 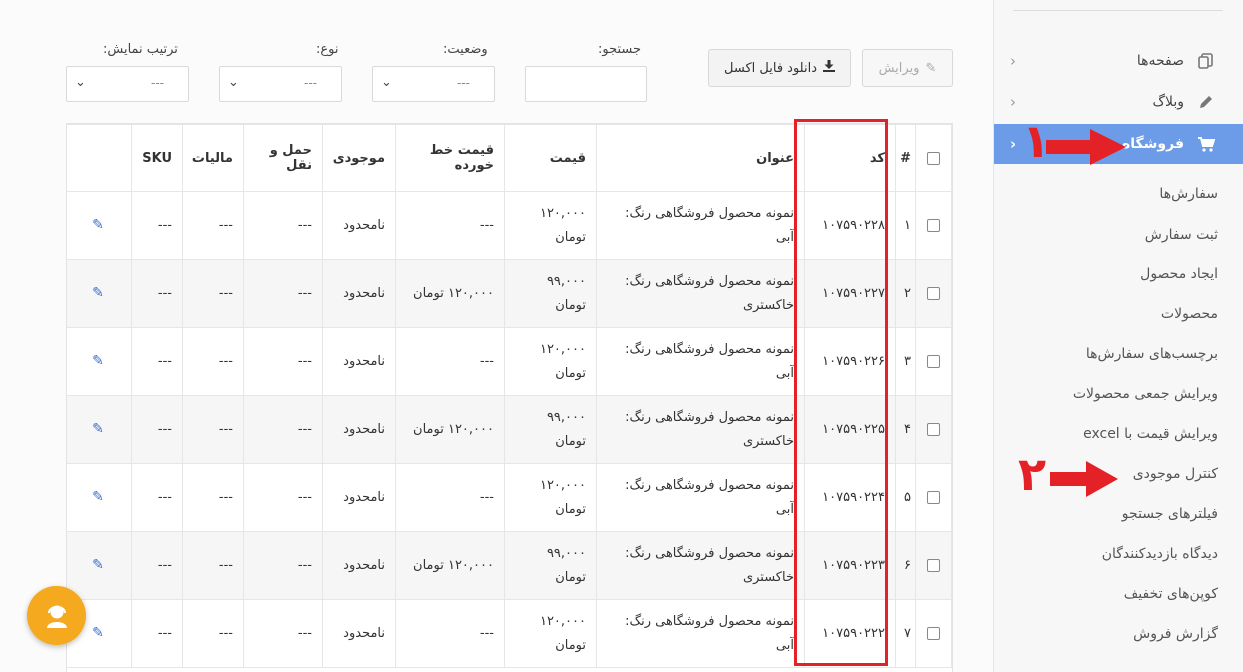 I want to click on sort-label: ترتیب نمایش:, so click(x=140, y=49).